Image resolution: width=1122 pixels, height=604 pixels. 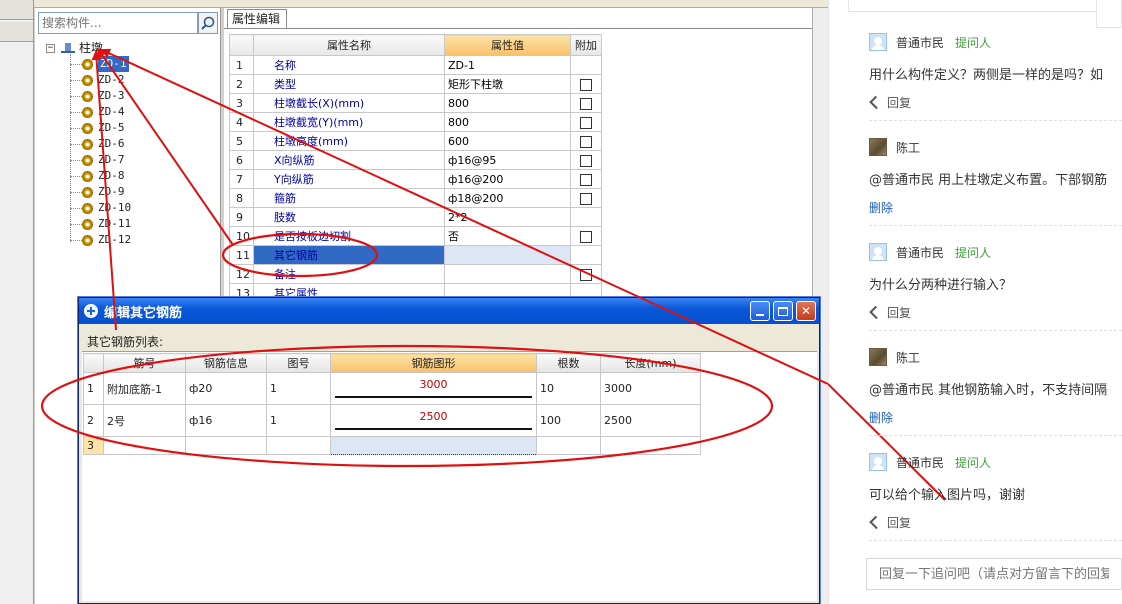 What do you see at coordinates (144, 388) in the screenshot?
I see `bar-number-cell: 附加底筋-1` at bounding box center [144, 388].